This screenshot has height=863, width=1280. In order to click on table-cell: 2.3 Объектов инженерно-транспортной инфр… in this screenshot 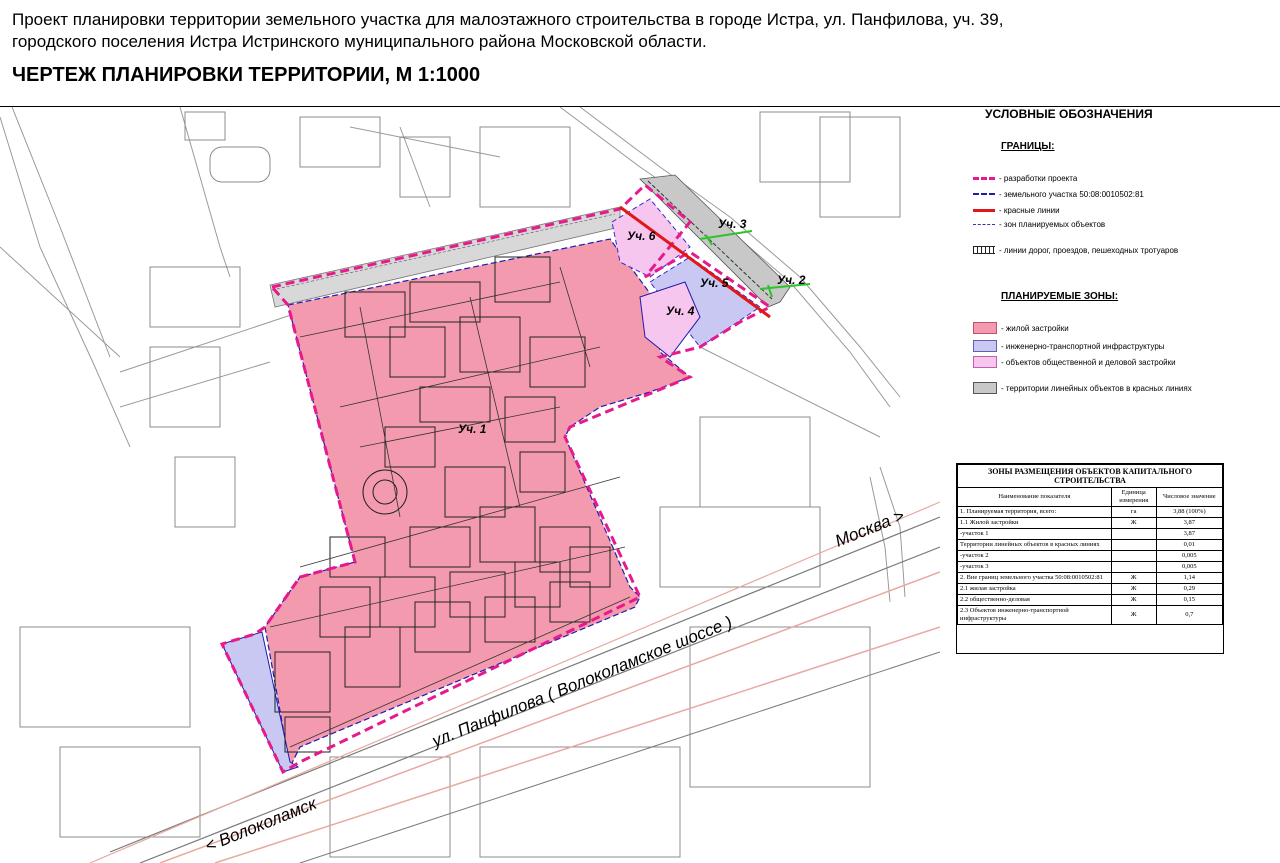, I will do `click(1034, 615)`.